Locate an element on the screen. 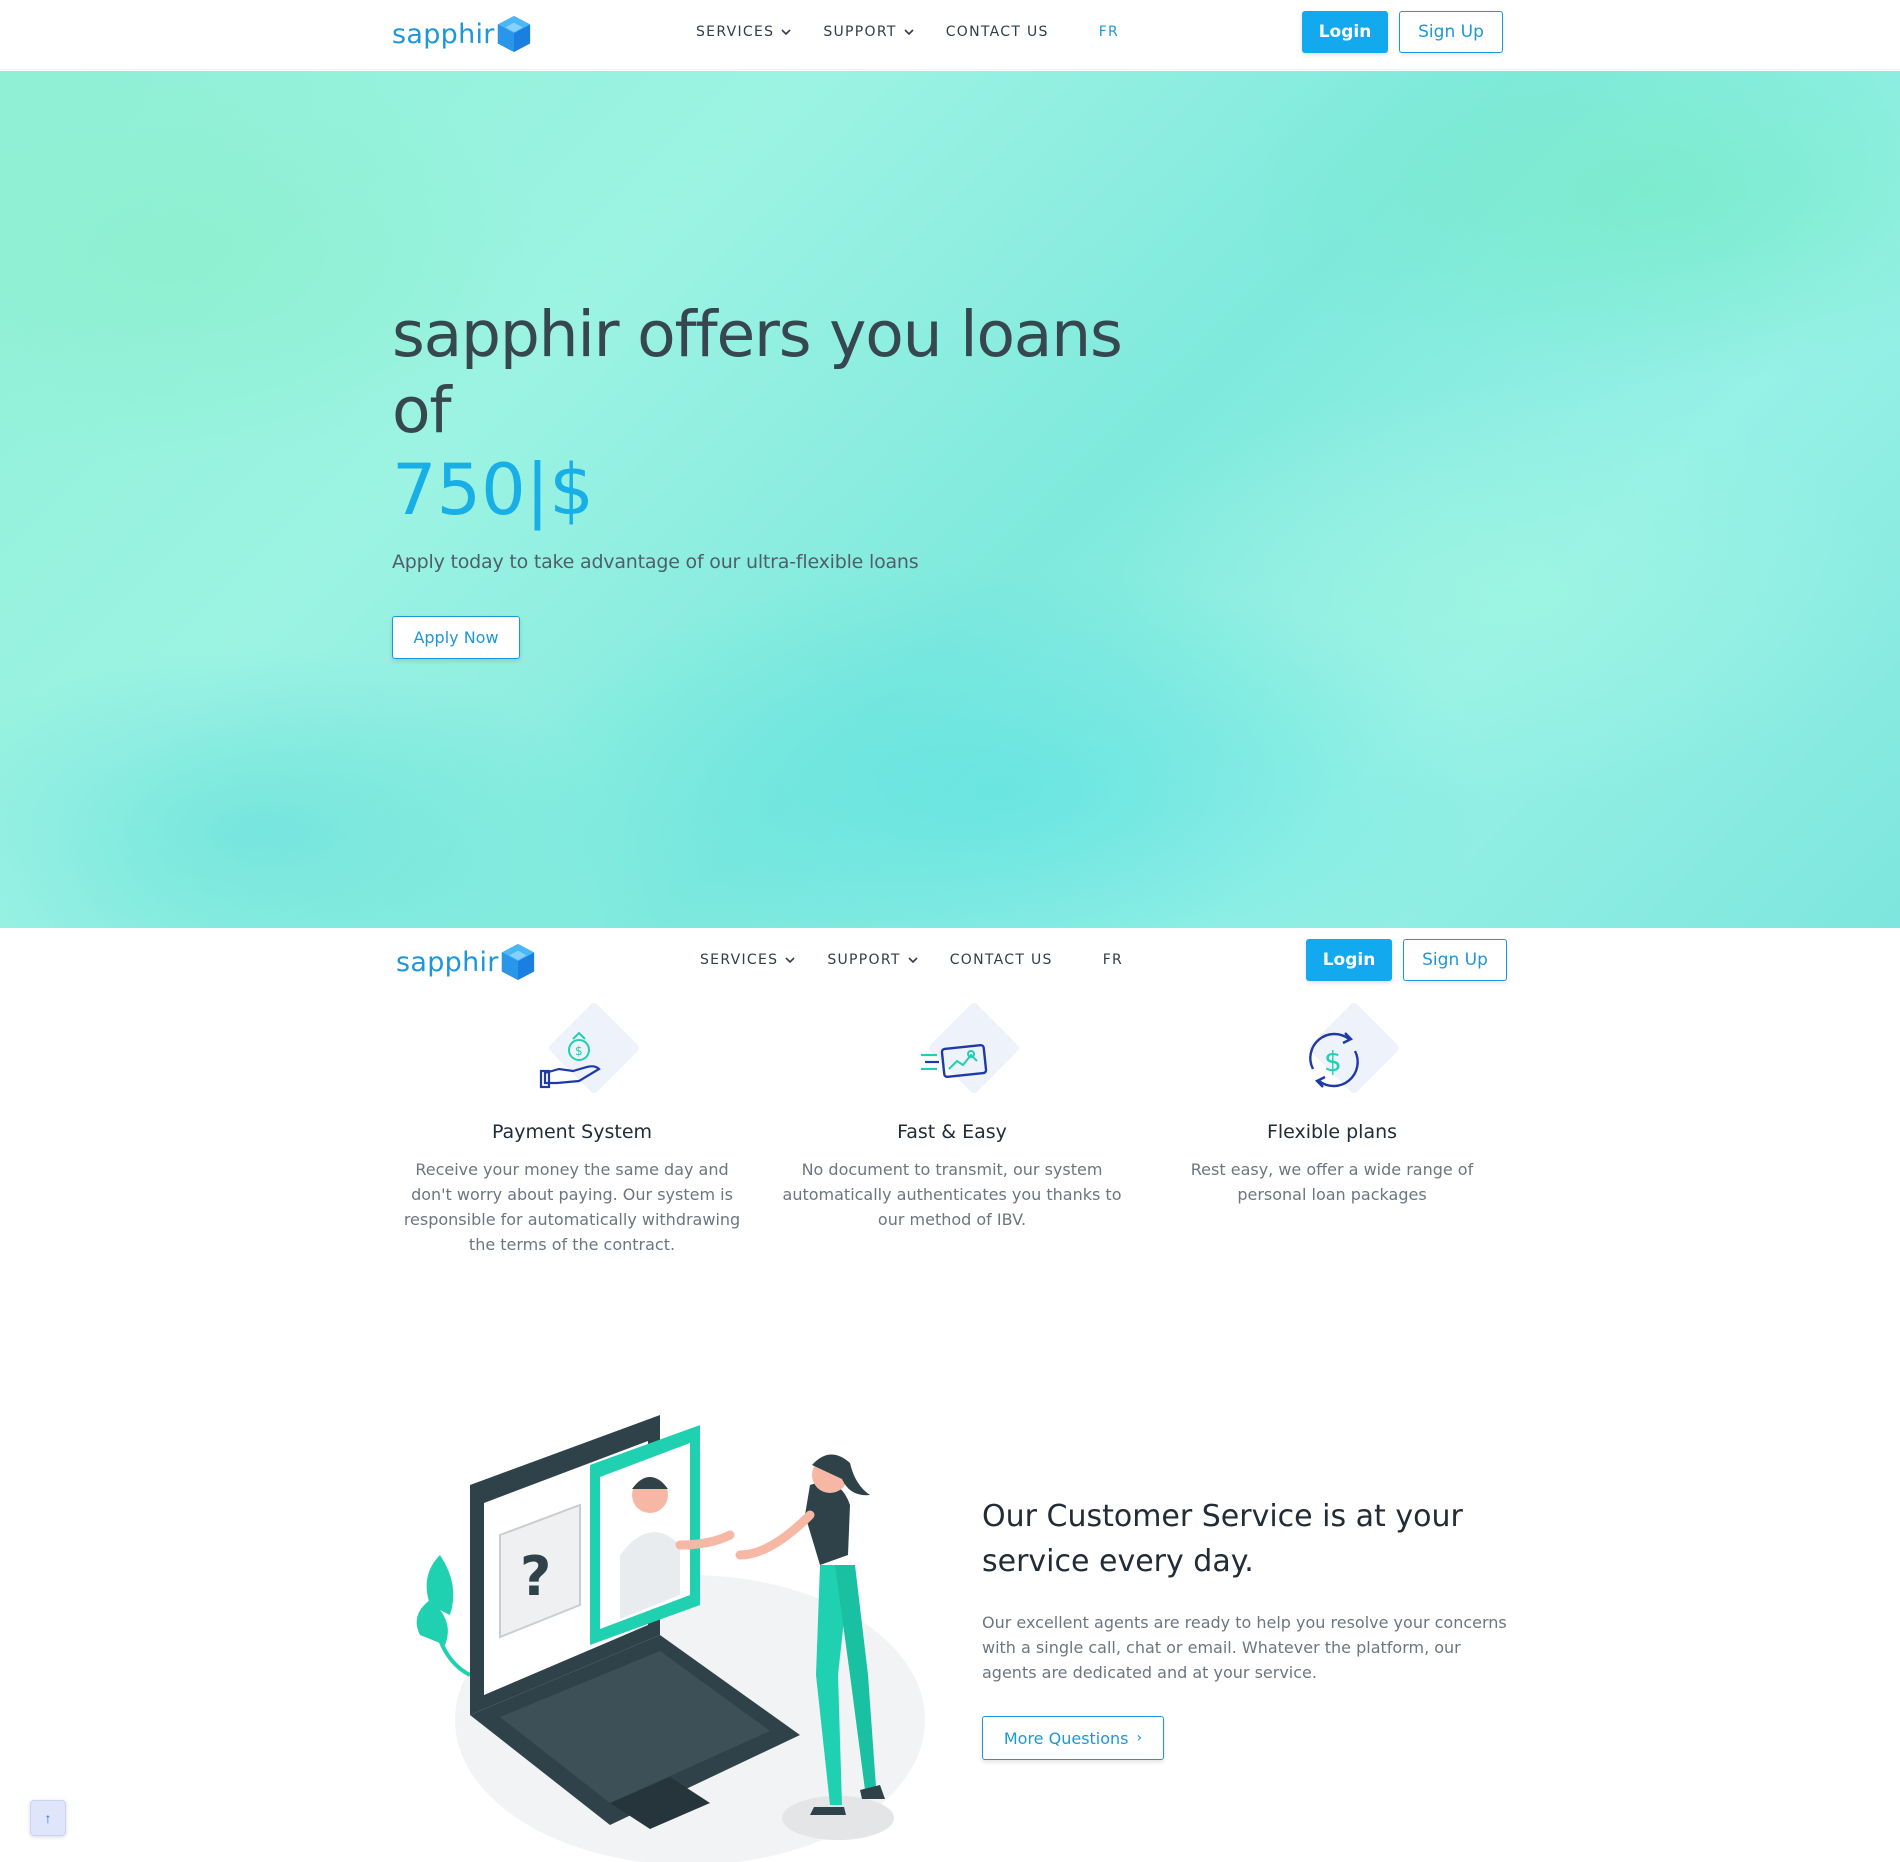  feature-title: Flexible plans is located at coordinates (1332, 1132).